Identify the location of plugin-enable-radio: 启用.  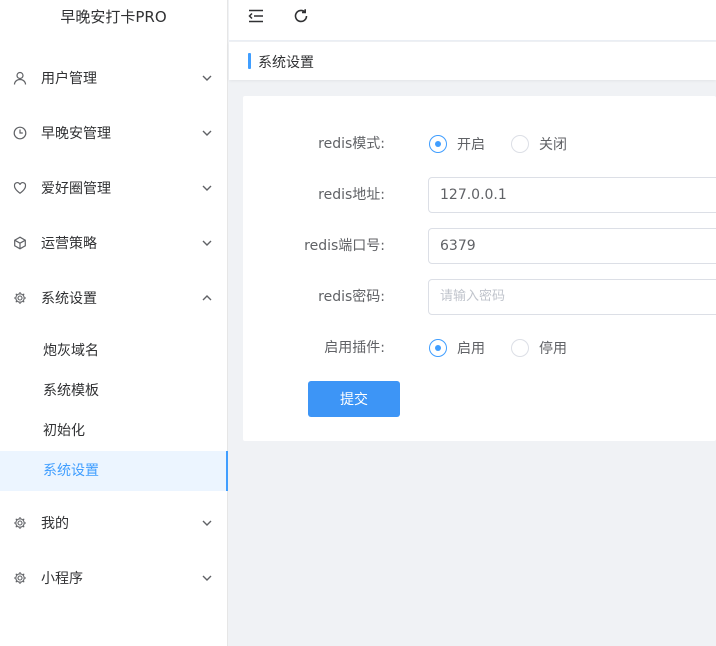
(457, 348).